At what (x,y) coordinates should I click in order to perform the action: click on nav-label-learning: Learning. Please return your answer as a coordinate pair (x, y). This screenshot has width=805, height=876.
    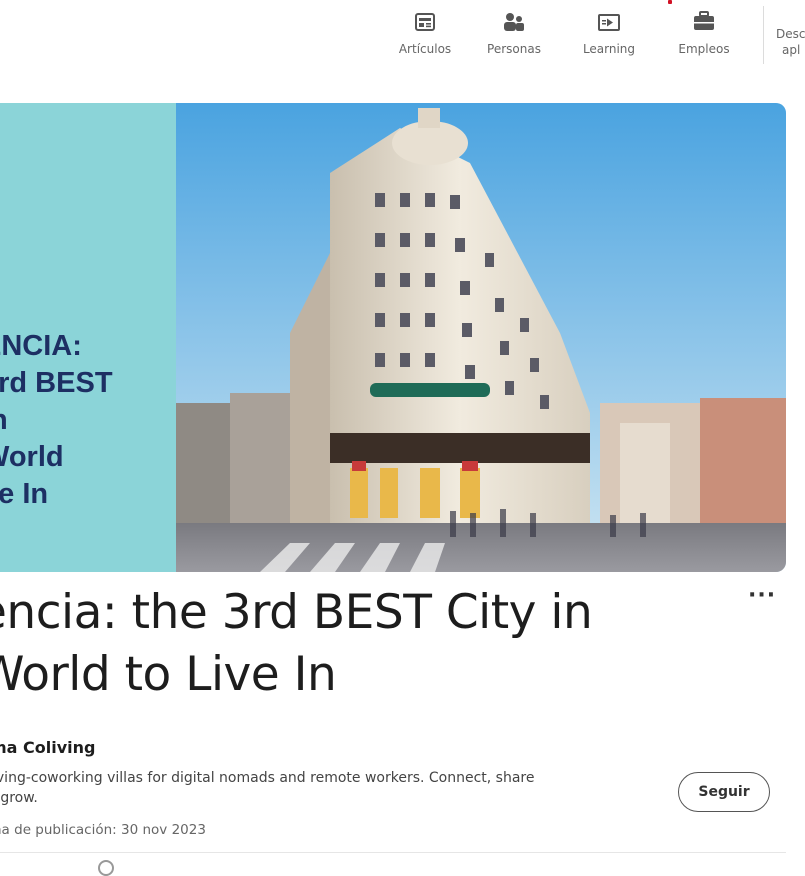
    Looking at the image, I should click on (609, 49).